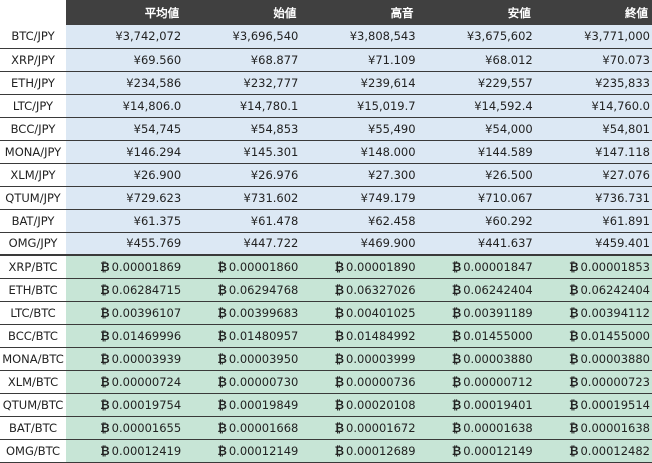  What do you see at coordinates (476, 405) in the screenshot?
I see `cell-low: ₿ 0.00019401` at bounding box center [476, 405].